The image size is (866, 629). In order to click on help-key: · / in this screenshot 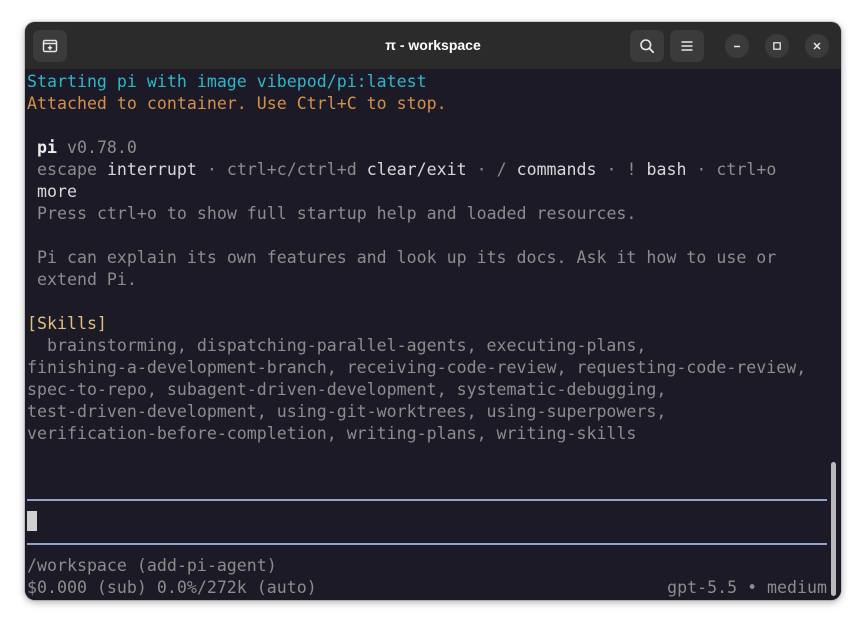, I will do `click(486, 169)`.